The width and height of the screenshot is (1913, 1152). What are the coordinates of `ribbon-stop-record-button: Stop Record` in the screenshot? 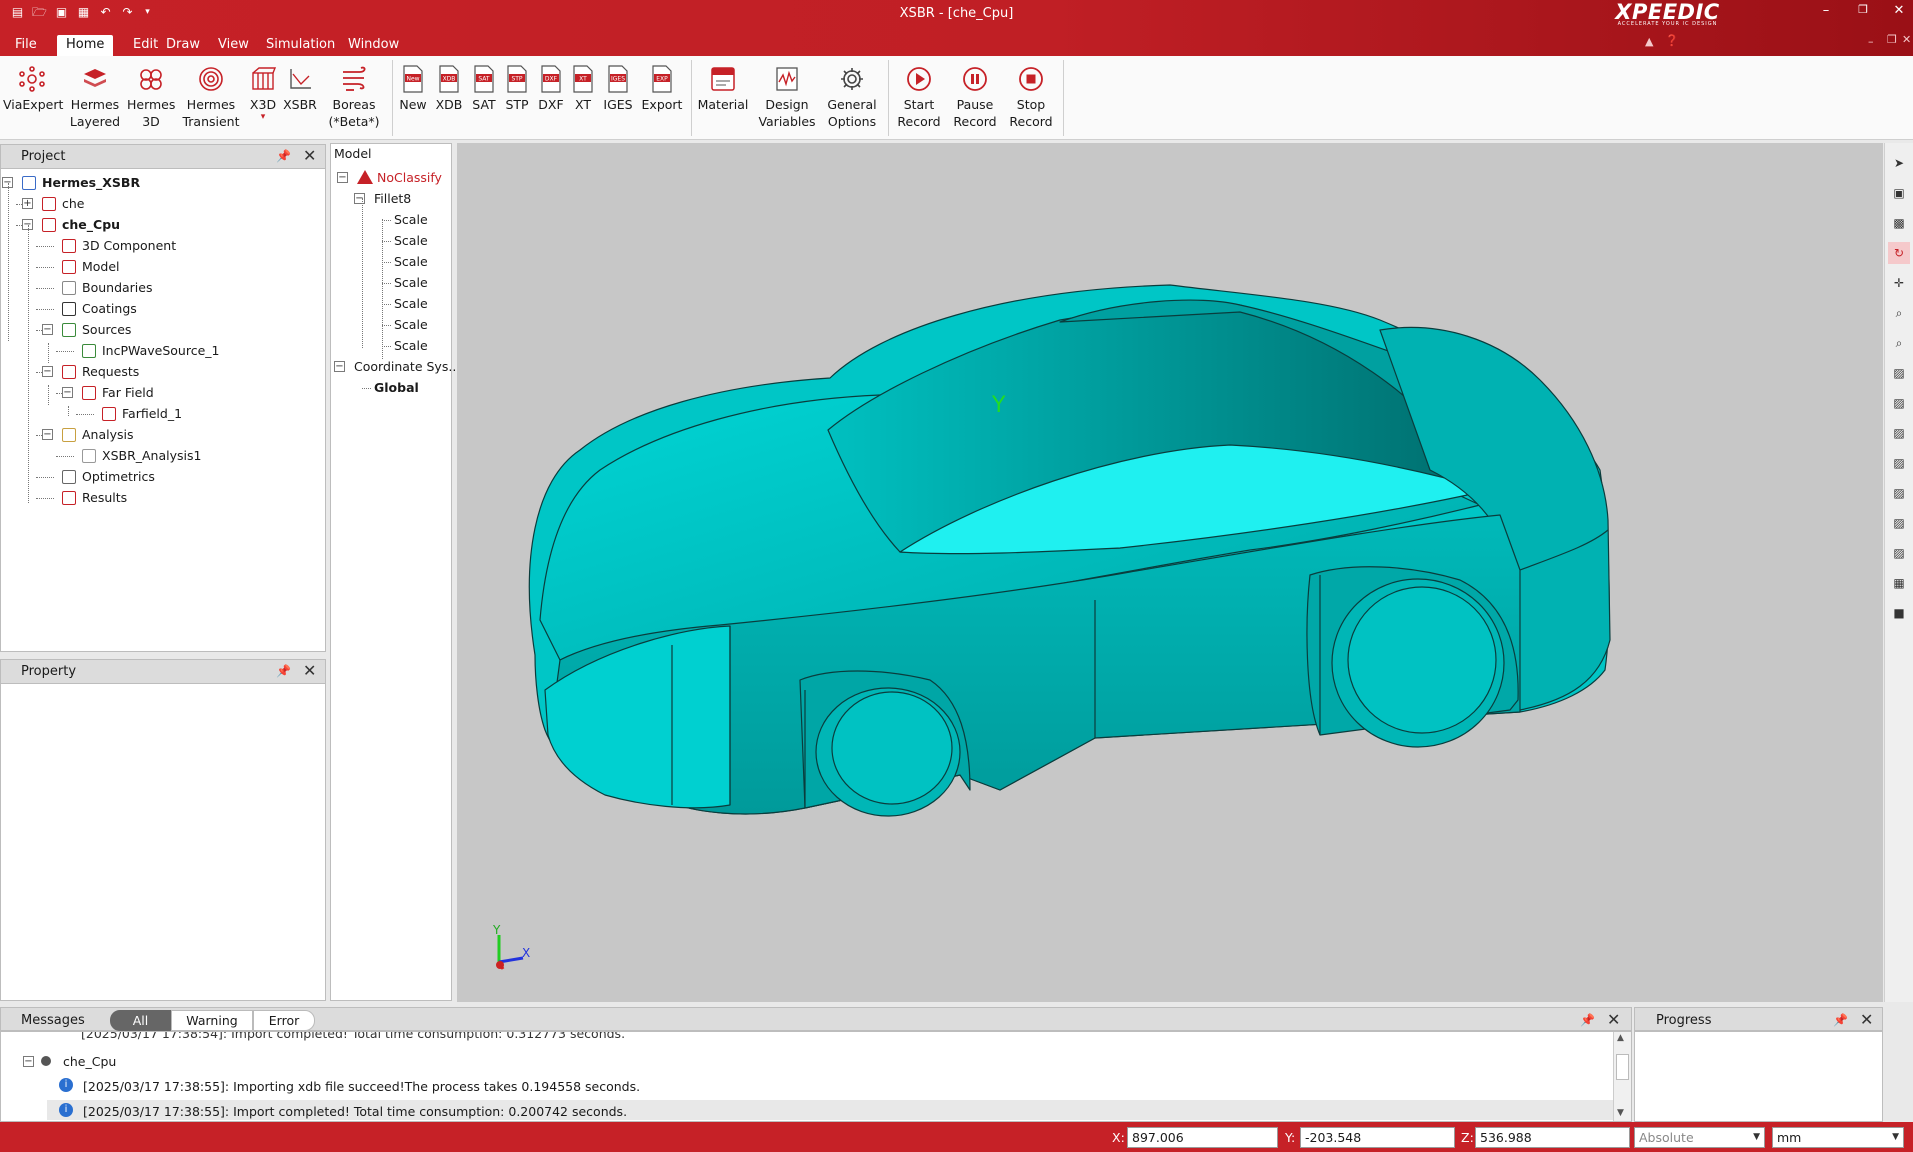 It's located at (1031, 96).